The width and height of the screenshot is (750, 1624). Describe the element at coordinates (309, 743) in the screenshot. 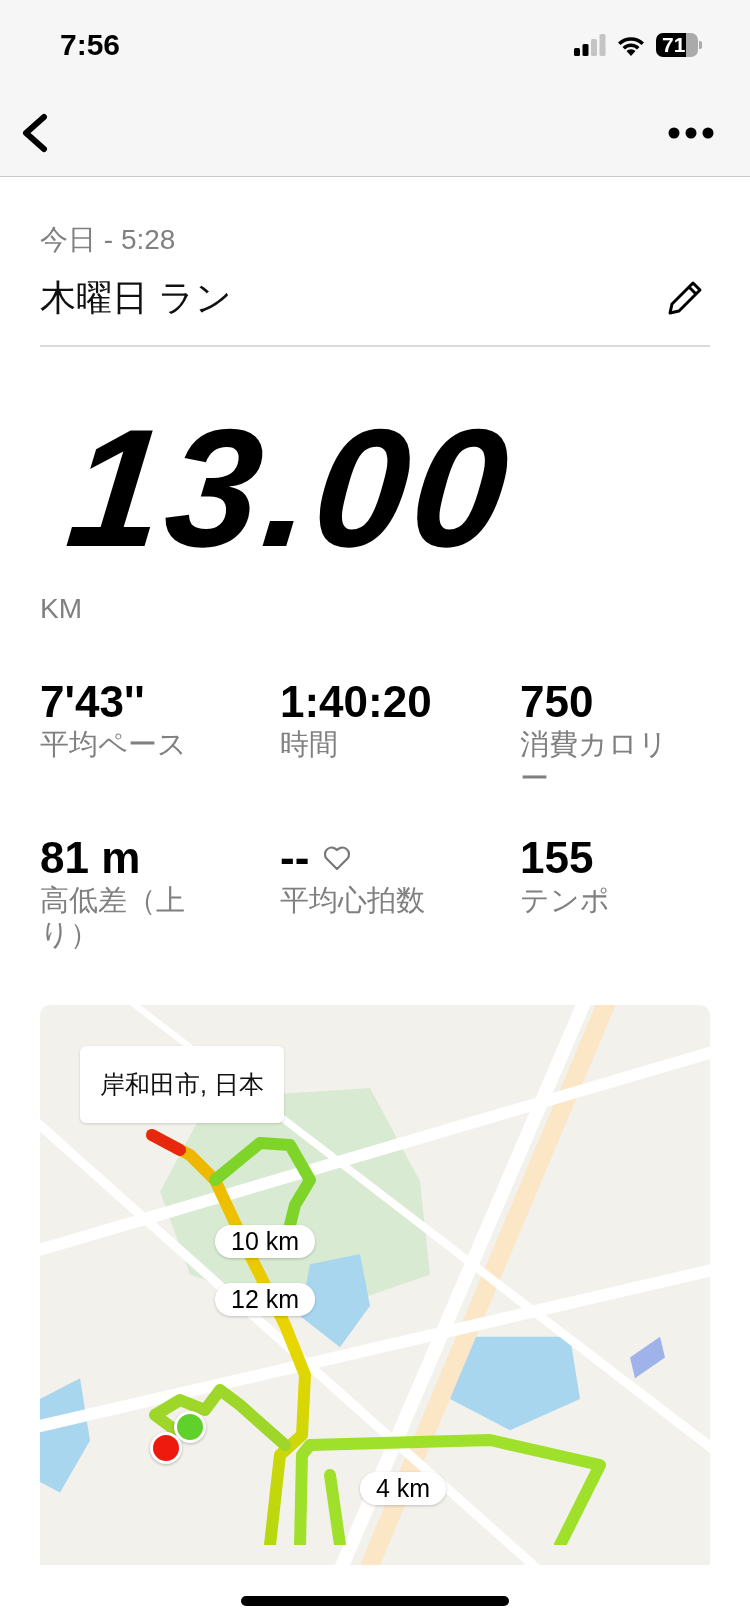

I see `stat-label: 時間` at that location.